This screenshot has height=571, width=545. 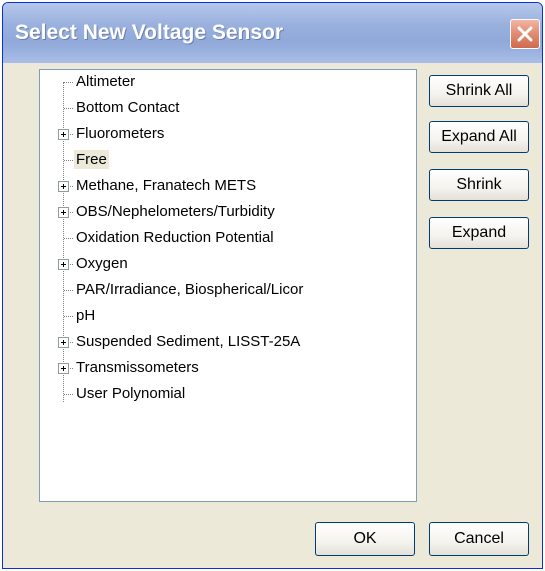 What do you see at coordinates (220, 317) in the screenshot?
I see `tree-item-ph: pH` at bounding box center [220, 317].